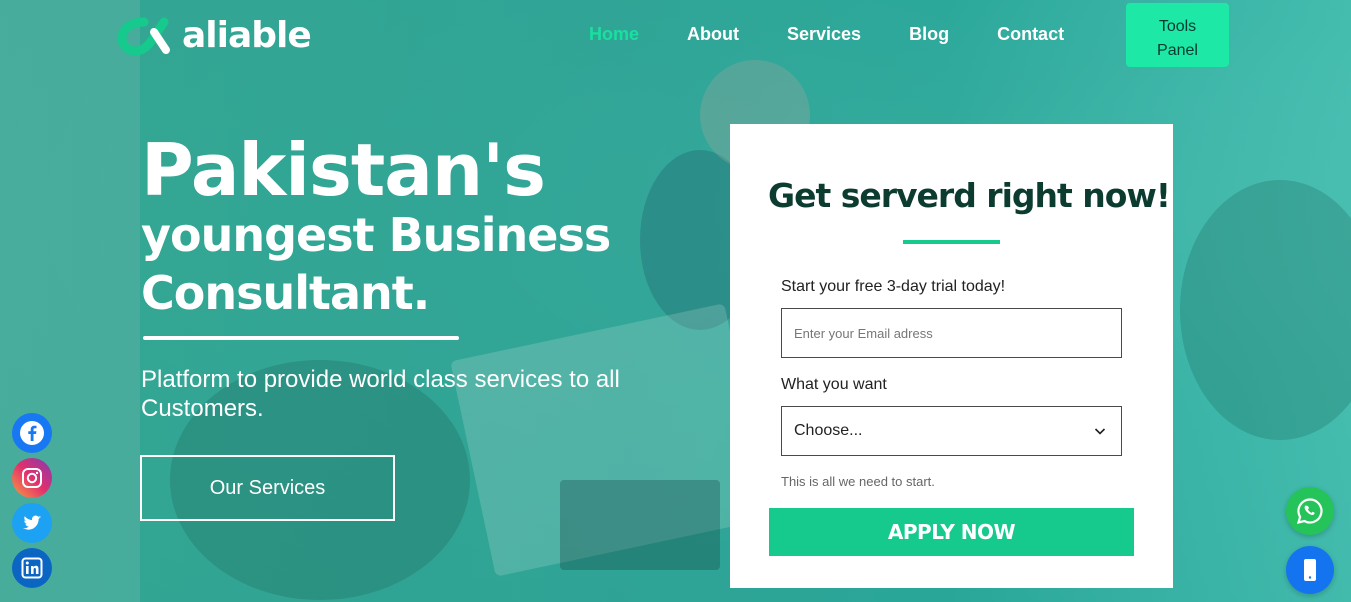 Image resolution: width=1351 pixels, height=602 pixels. What do you see at coordinates (969, 195) in the screenshot?
I see `card-title: Get serverd right now!` at bounding box center [969, 195].